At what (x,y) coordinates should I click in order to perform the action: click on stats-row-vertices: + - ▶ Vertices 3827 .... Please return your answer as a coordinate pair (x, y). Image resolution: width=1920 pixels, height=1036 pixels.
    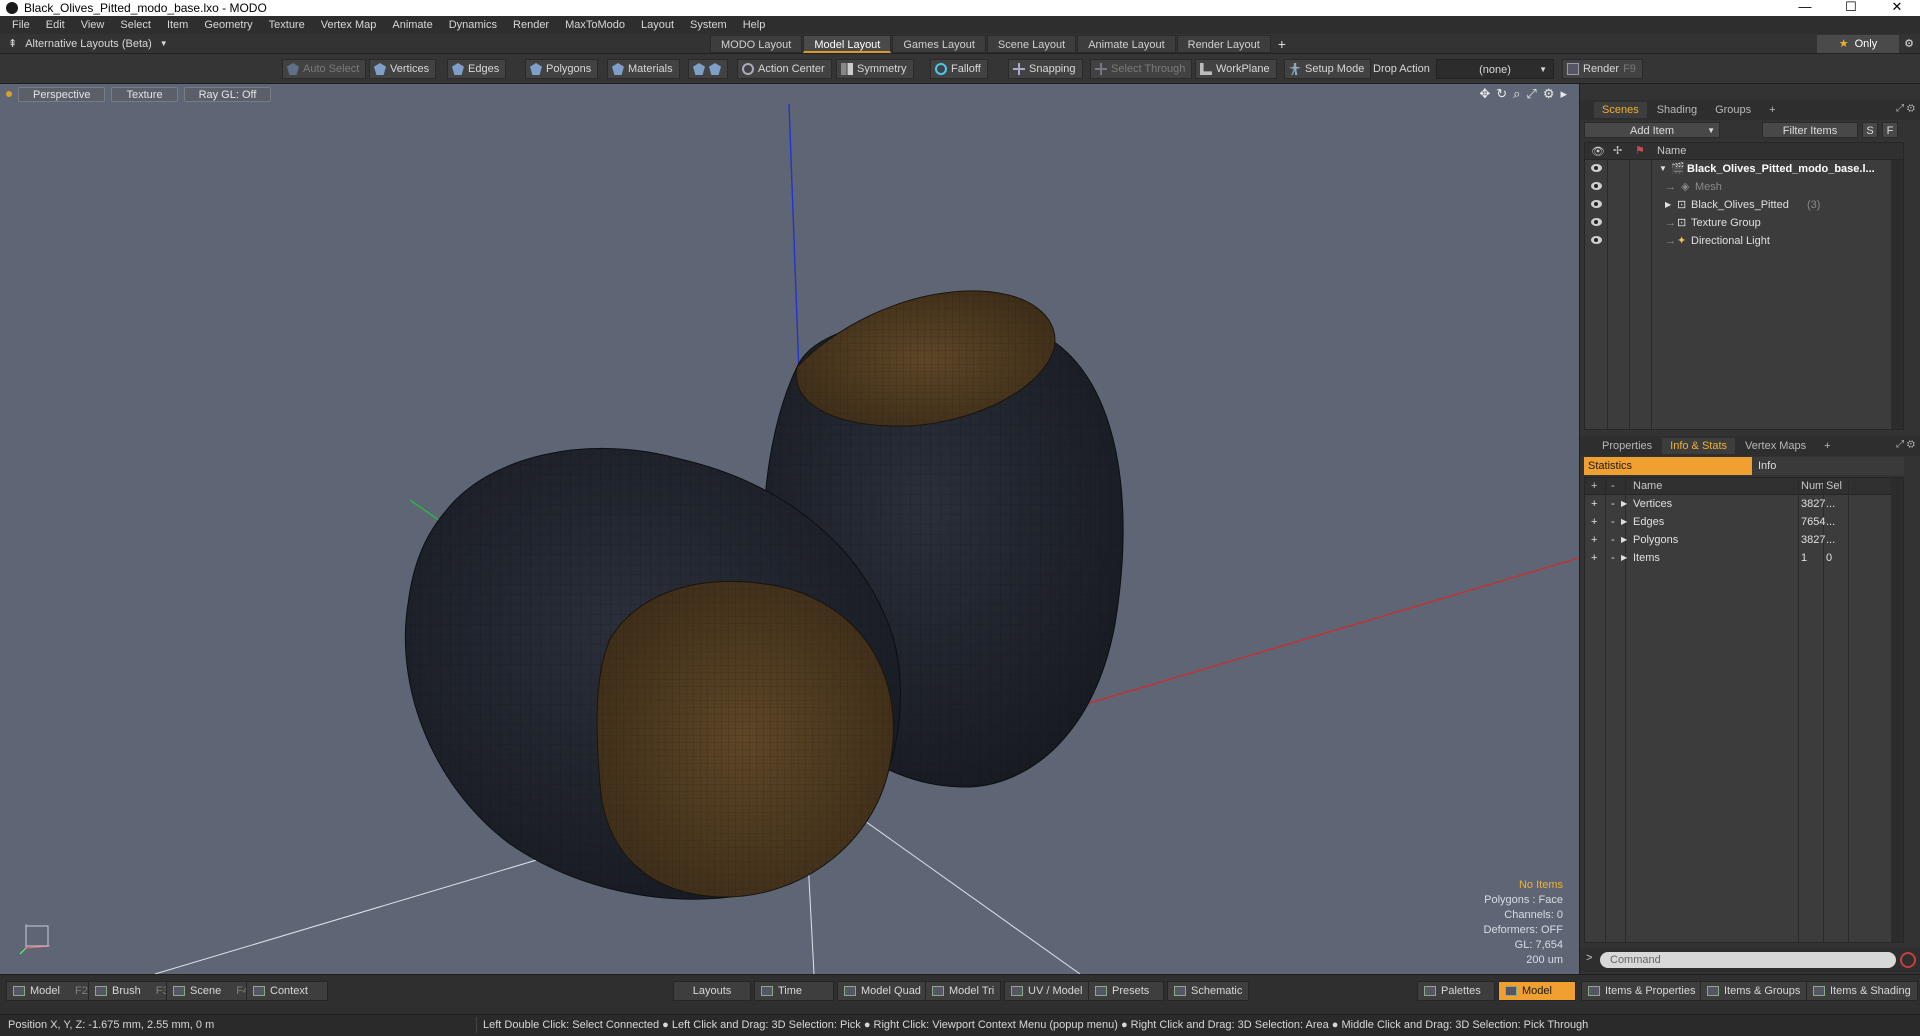
    Looking at the image, I should click on (1744, 504).